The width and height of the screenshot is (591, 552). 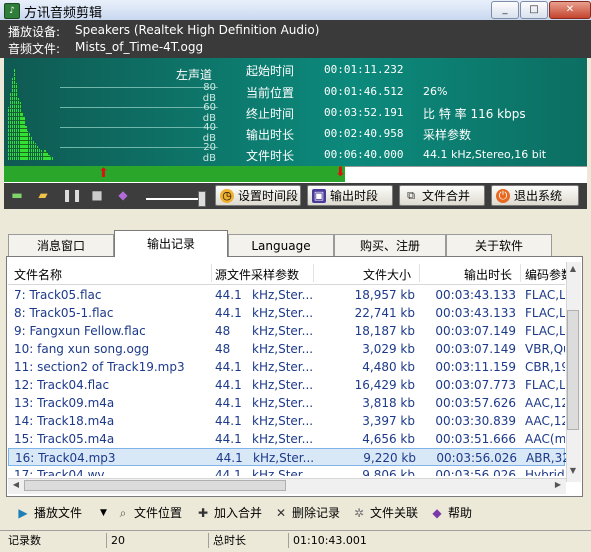 What do you see at coordinates (573, 268) in the screenshot?
I see `scroll-up-icon: ▲` at bounding box center [573, 268].